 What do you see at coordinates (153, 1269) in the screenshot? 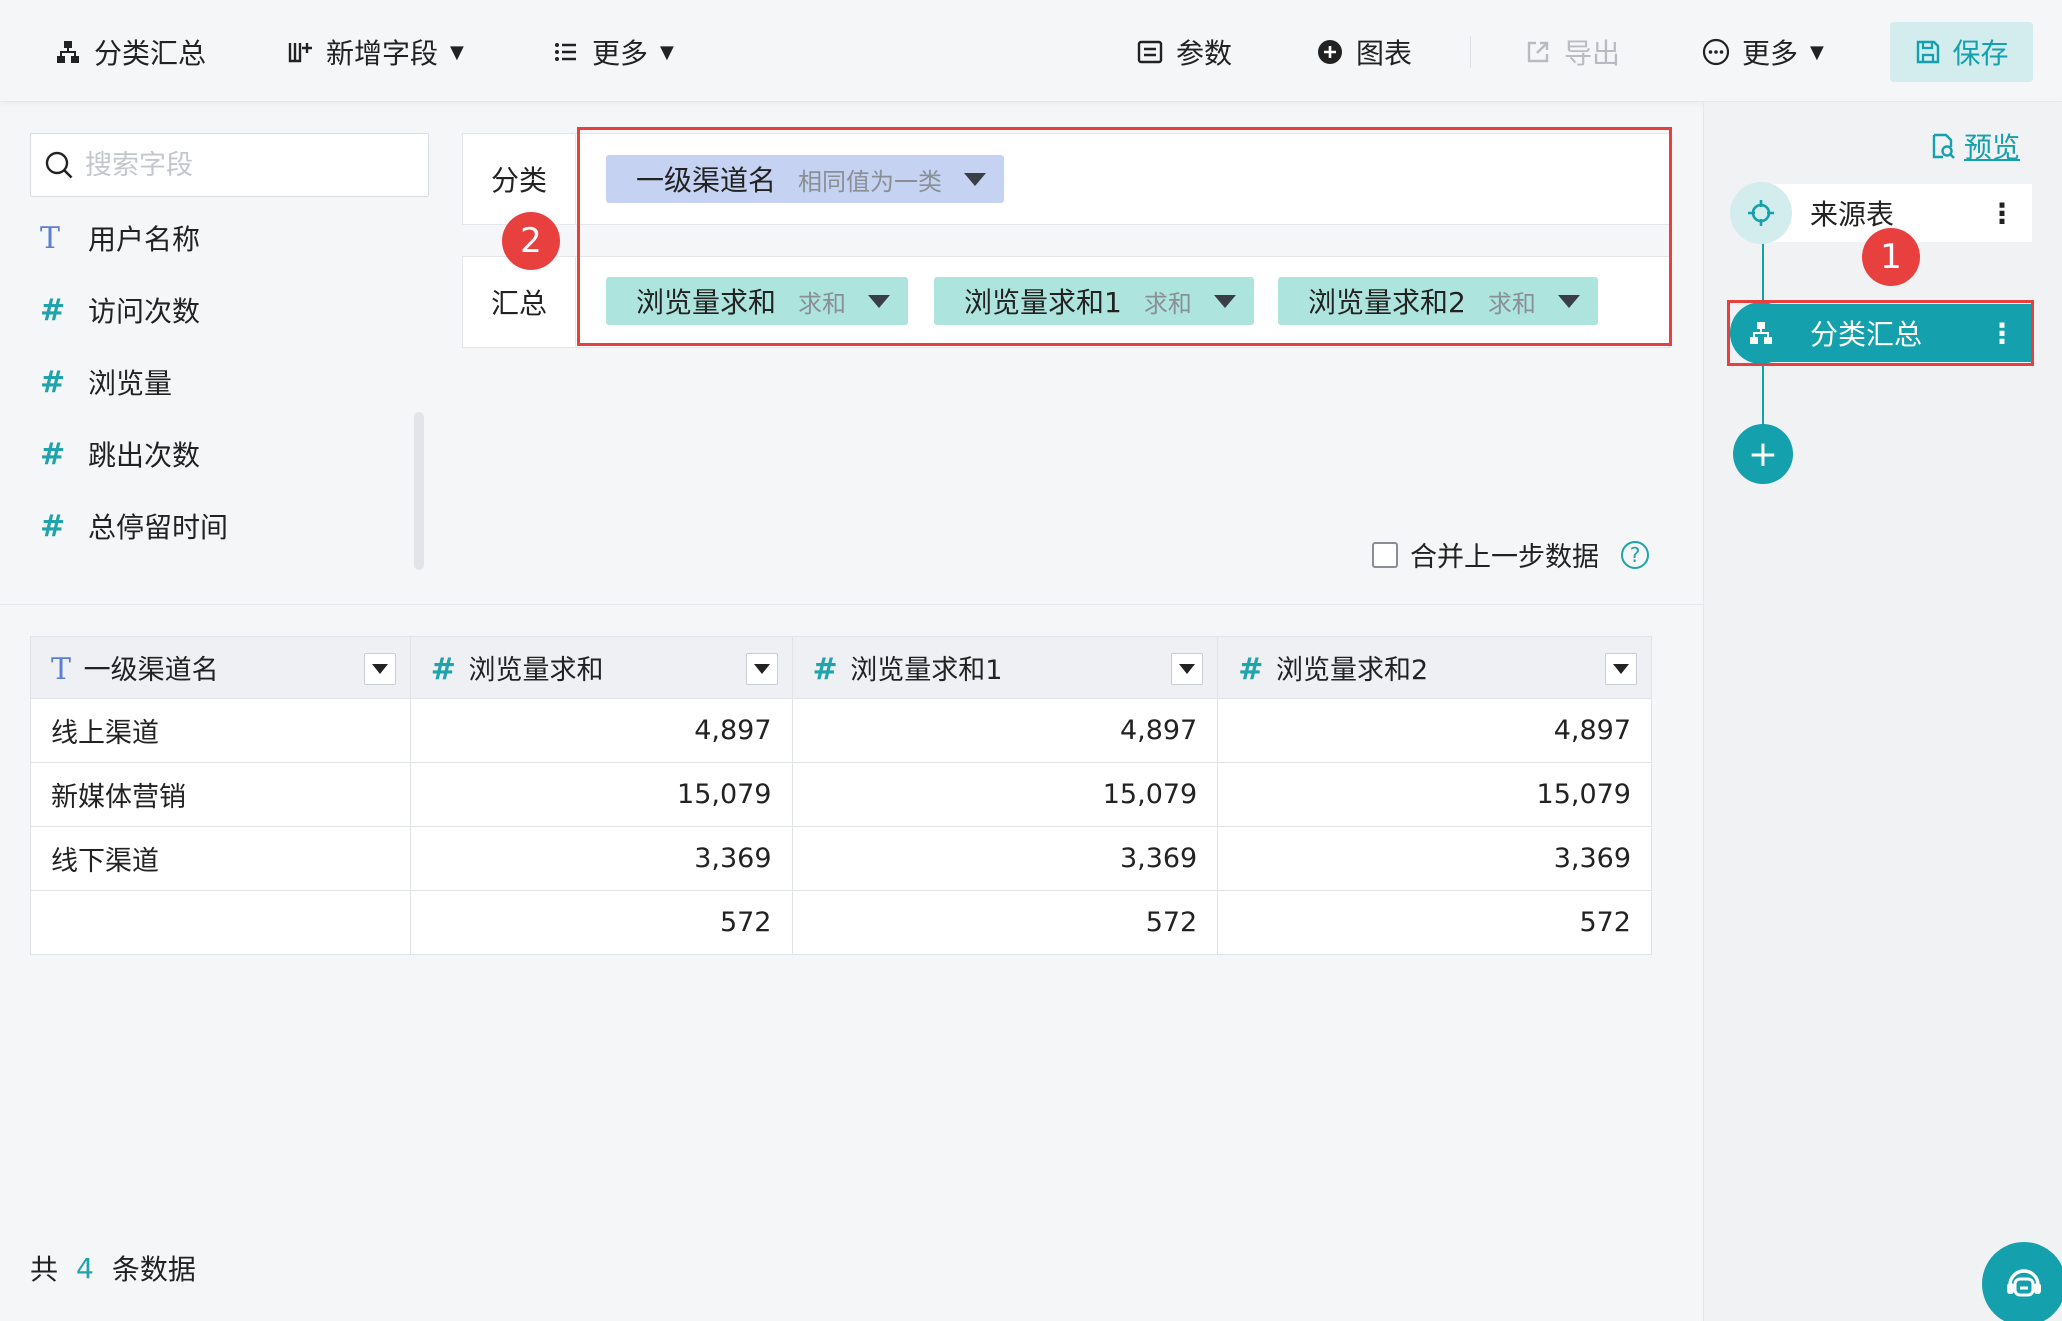
I see `record-count-suffix: 条数据` at bounding box center [153, 1269].